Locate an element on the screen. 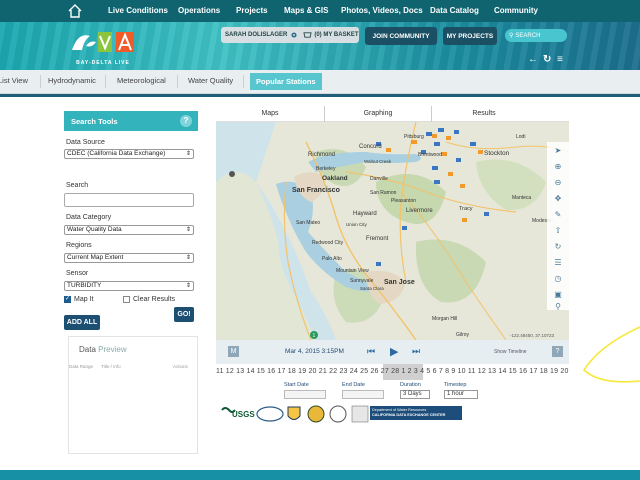  data-source-label: Data Source is located at coordinates (85, 142).